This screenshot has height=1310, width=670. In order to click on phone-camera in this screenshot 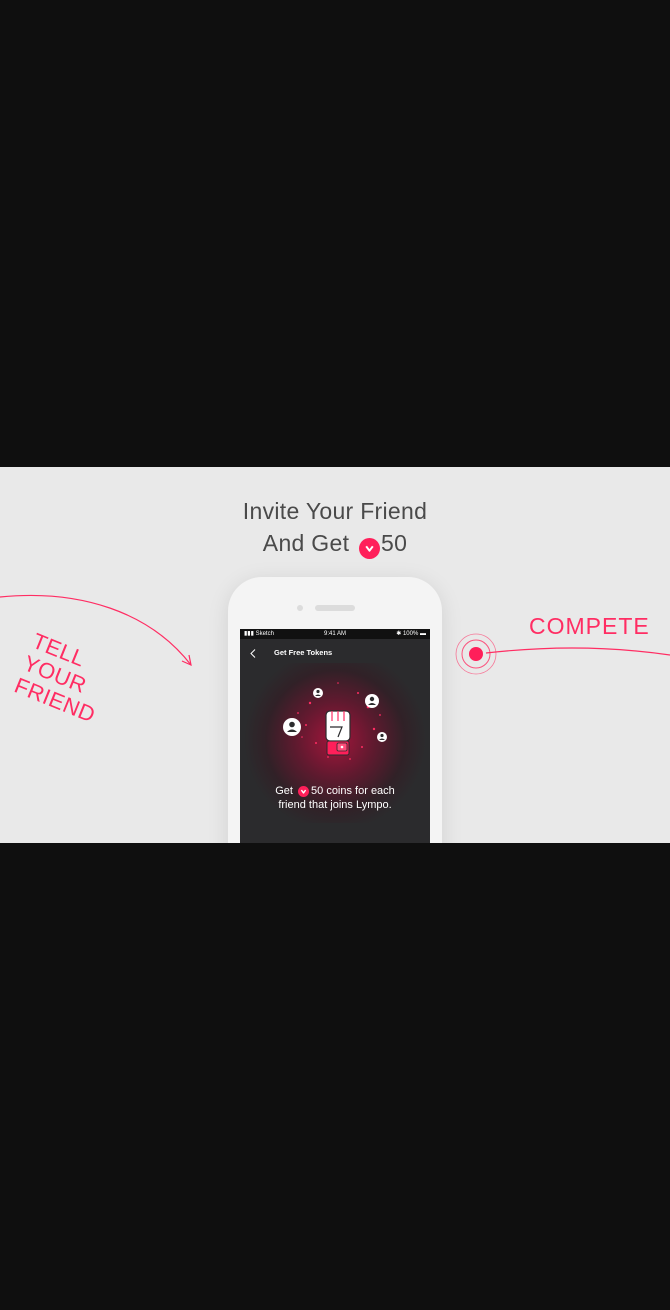, I will do `click(300, 608)`.